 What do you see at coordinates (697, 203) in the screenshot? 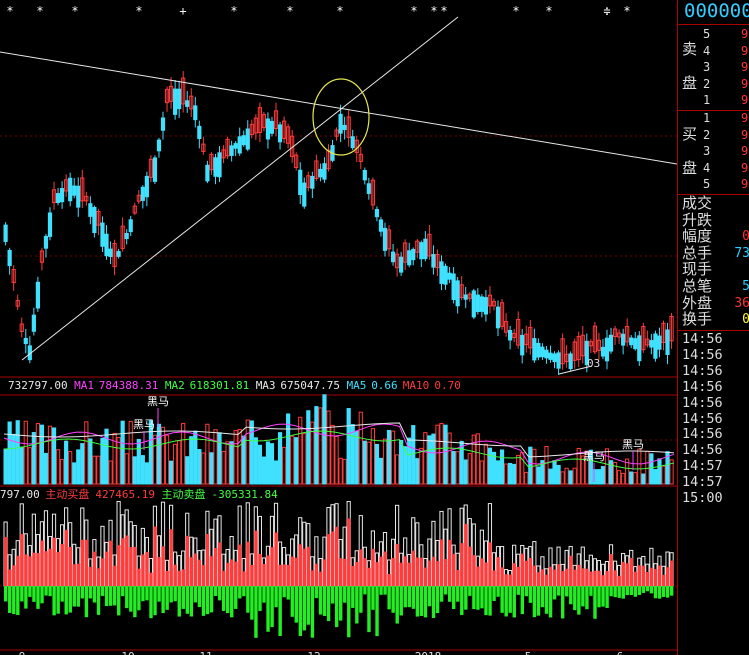
I see `quote-info-label: 成交` at bounding box center [697, 203].